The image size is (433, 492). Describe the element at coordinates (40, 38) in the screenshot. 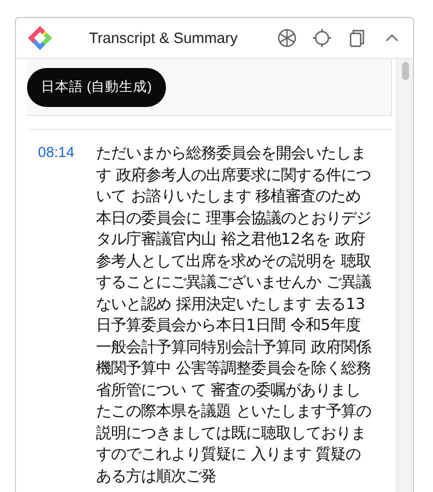

I see `logo-icon` at that location.